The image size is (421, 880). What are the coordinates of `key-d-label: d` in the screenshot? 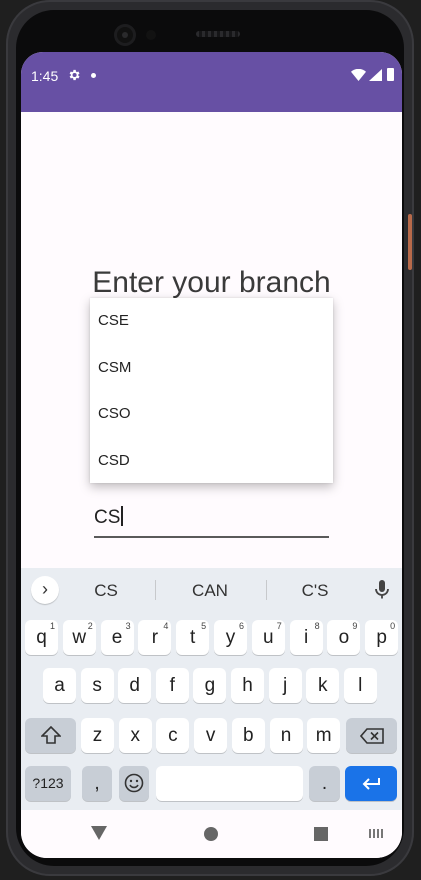 It's located at (134, 685).